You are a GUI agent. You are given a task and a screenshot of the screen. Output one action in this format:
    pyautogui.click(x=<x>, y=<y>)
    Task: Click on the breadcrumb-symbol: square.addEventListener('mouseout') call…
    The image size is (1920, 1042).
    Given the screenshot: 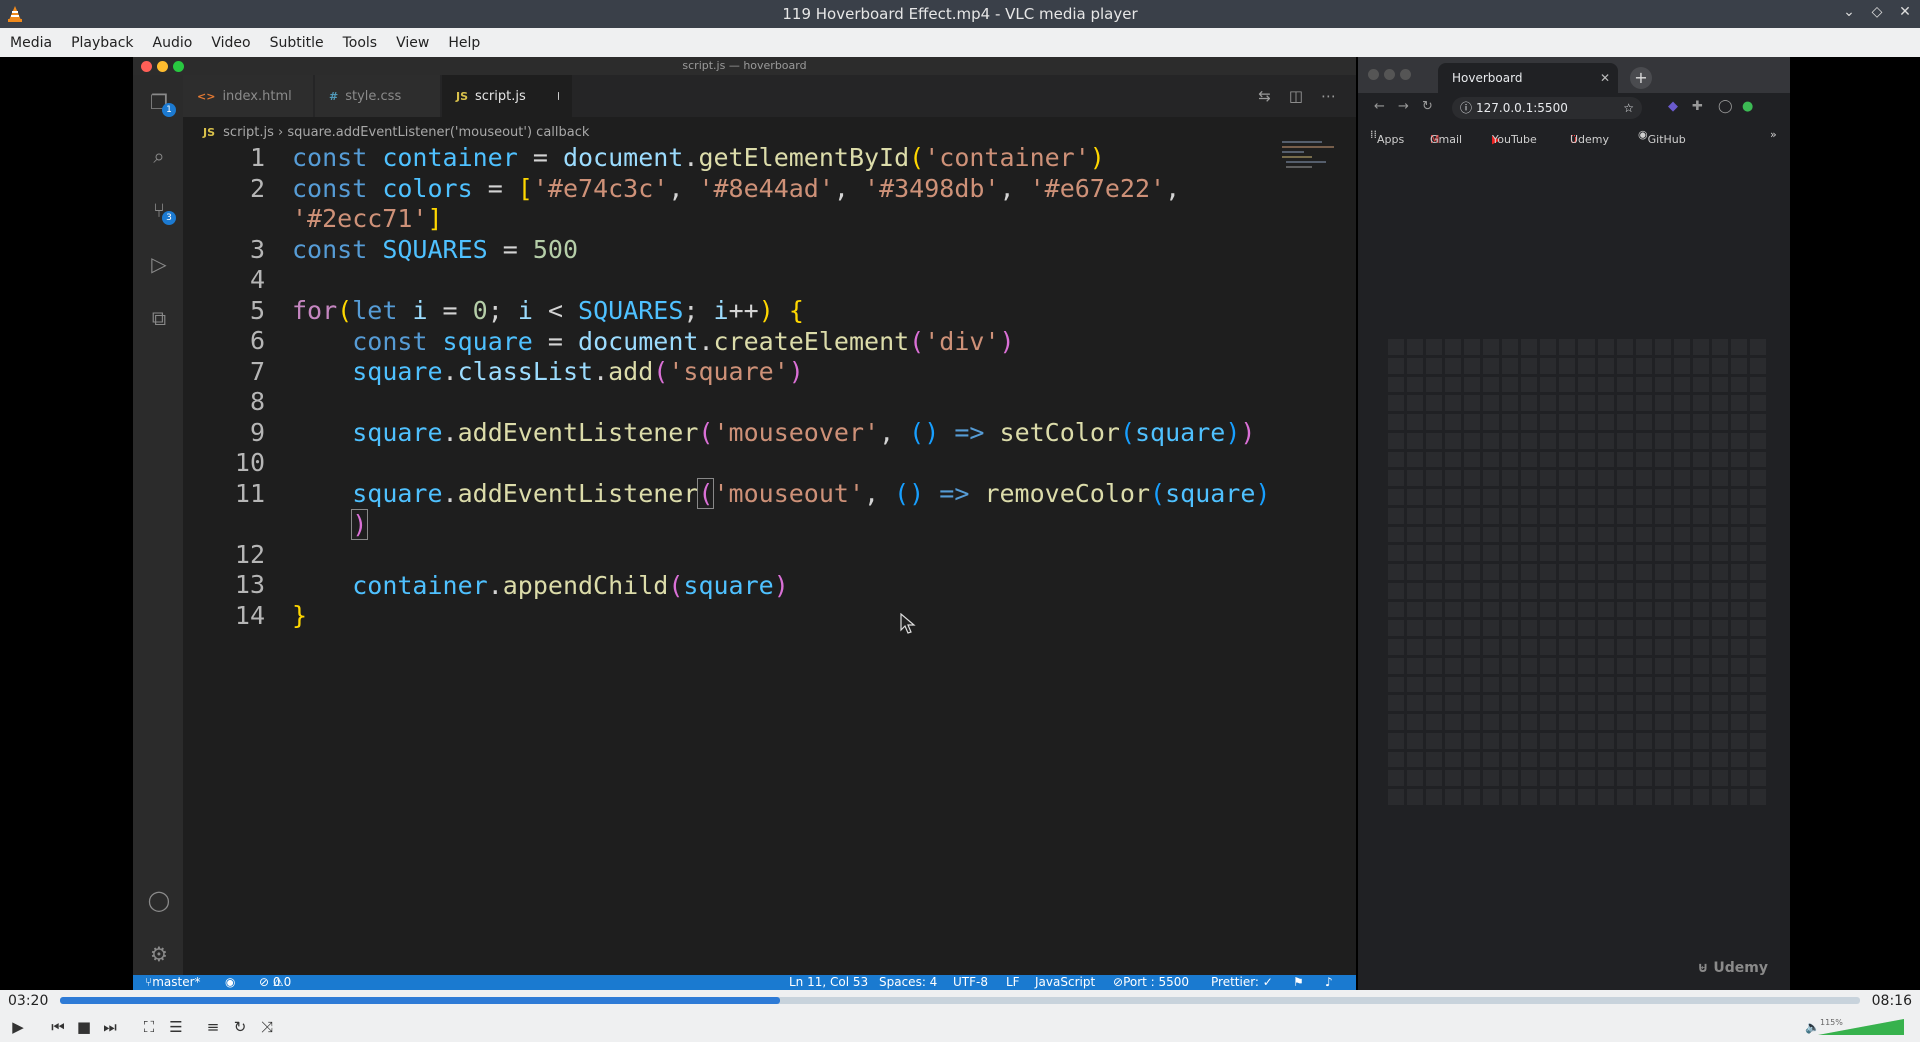 What is the action you would take?
    pyautogui.click(x=438, y=132)
    